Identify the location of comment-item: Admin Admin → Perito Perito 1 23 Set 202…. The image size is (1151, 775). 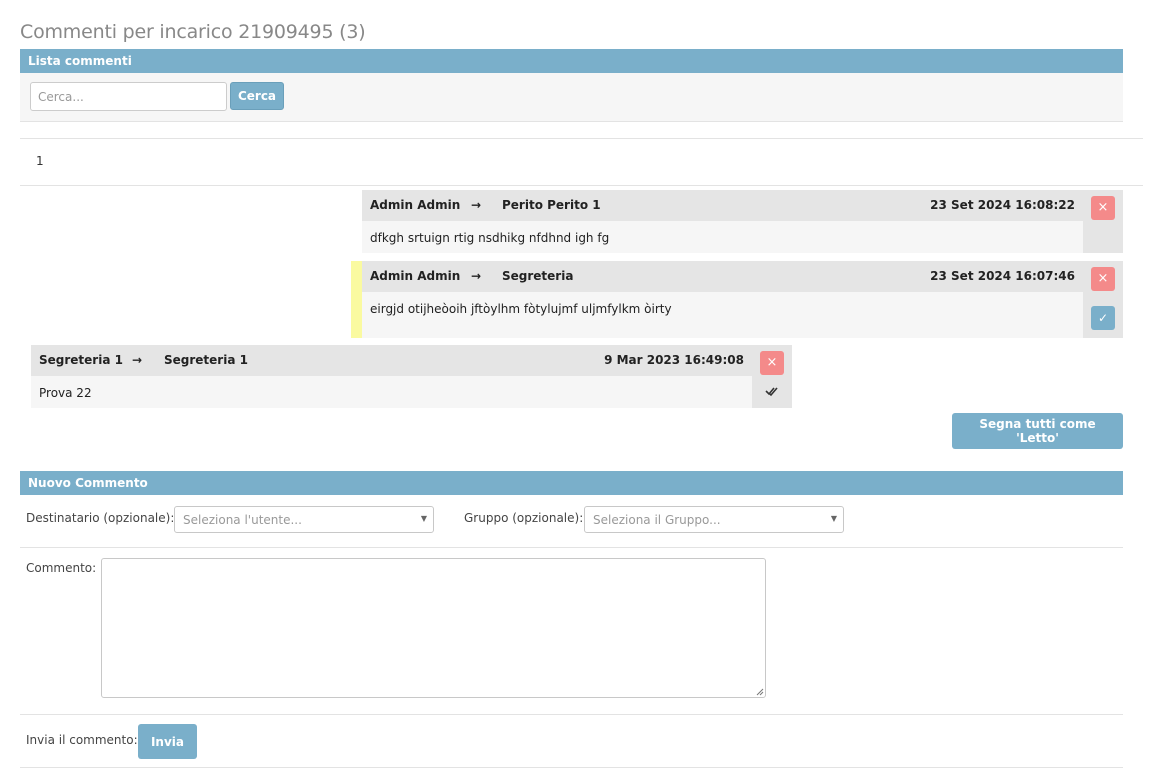
(742, 221).